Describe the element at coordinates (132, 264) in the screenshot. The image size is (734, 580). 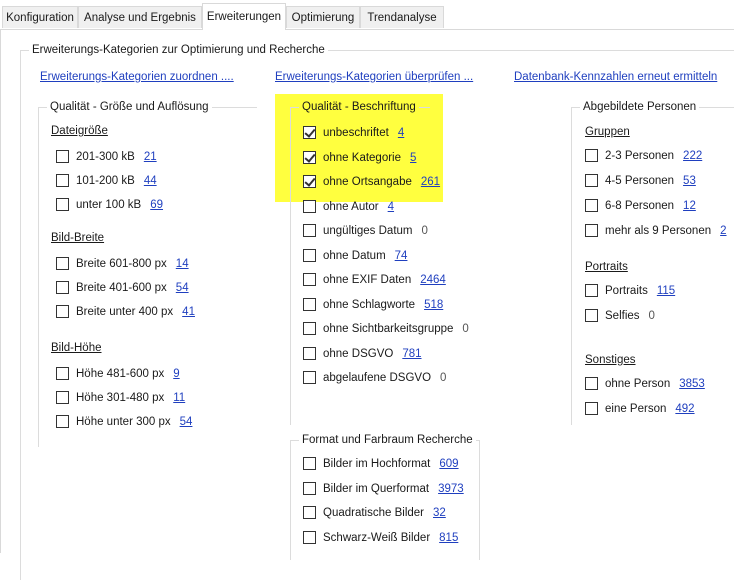
I see `option-label: Breite 601-800 px 14` at that location.